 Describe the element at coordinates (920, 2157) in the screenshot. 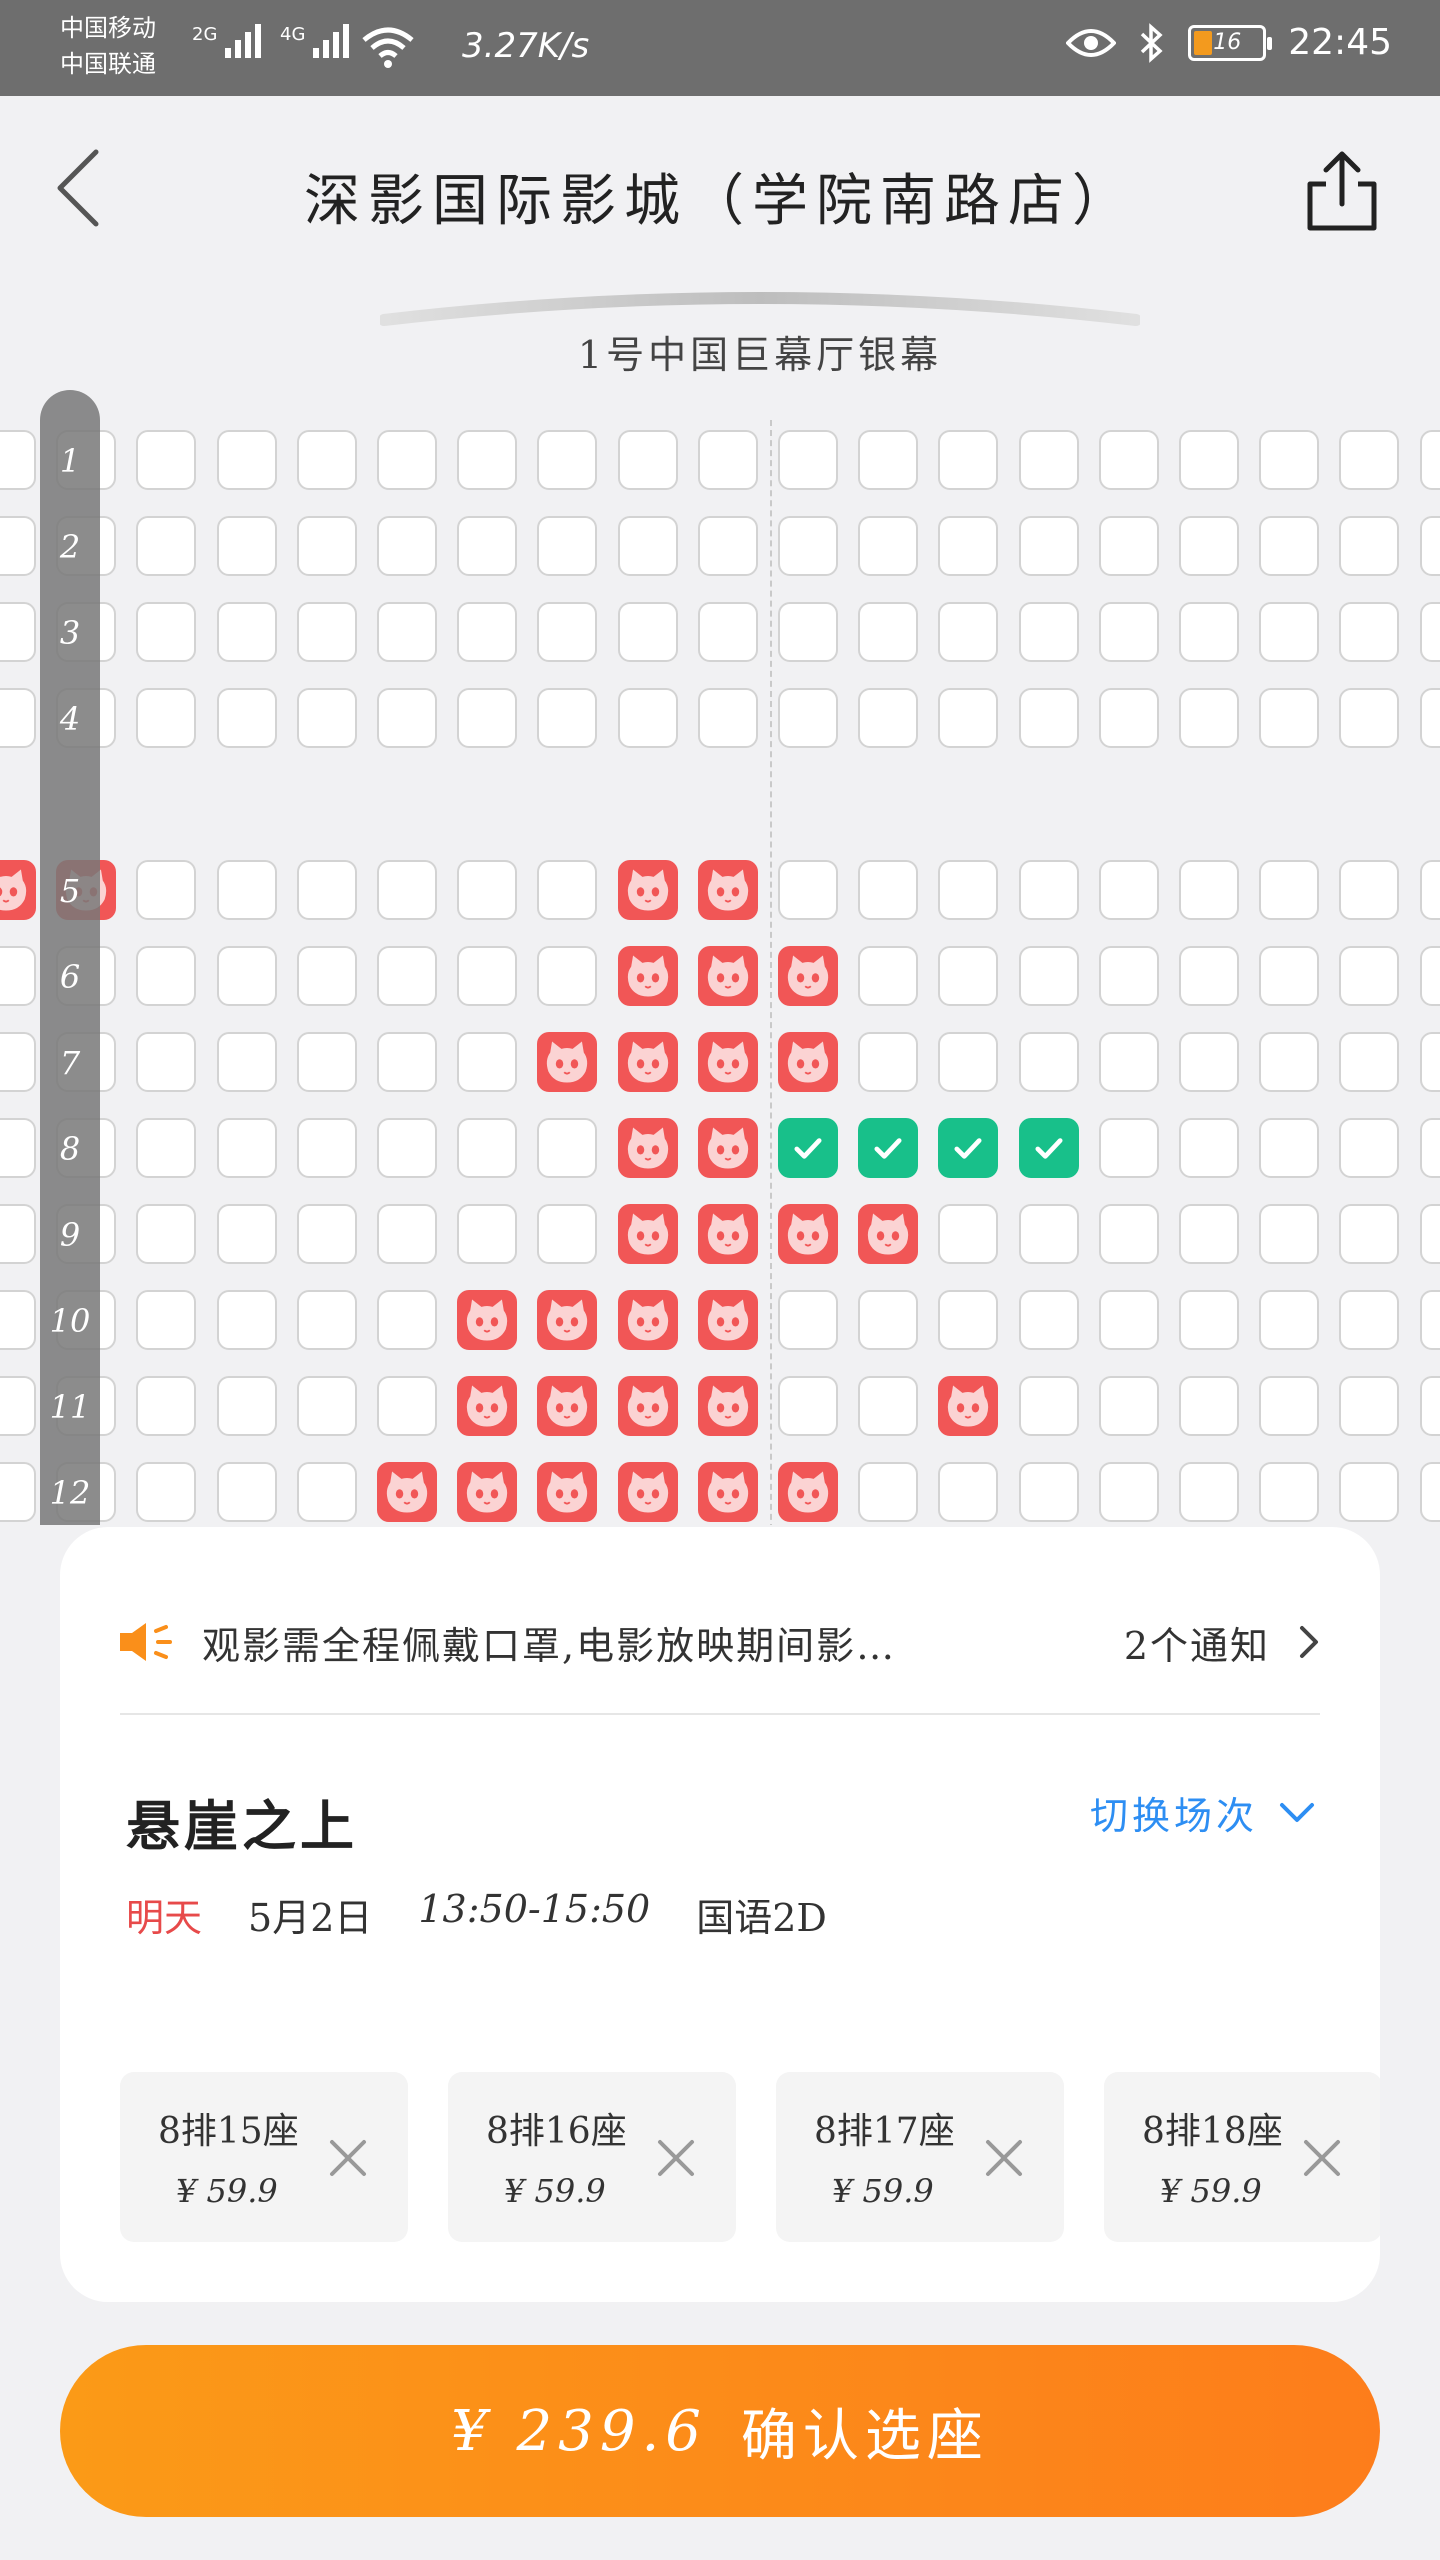

I see `ticket-chip: 8排17座 ¥ 59.9` at that location.